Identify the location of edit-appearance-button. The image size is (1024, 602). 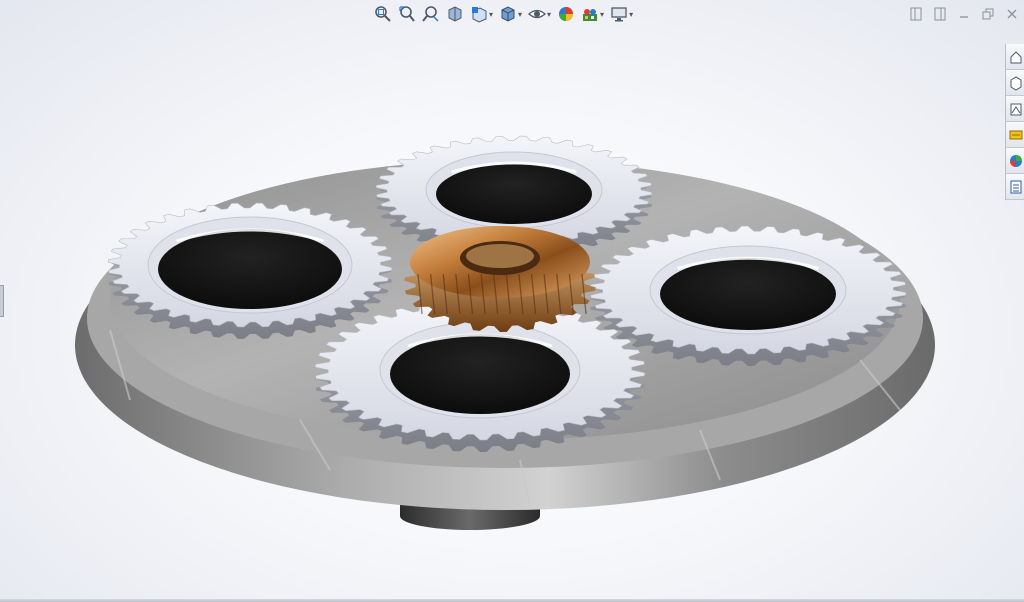
(566, 14).